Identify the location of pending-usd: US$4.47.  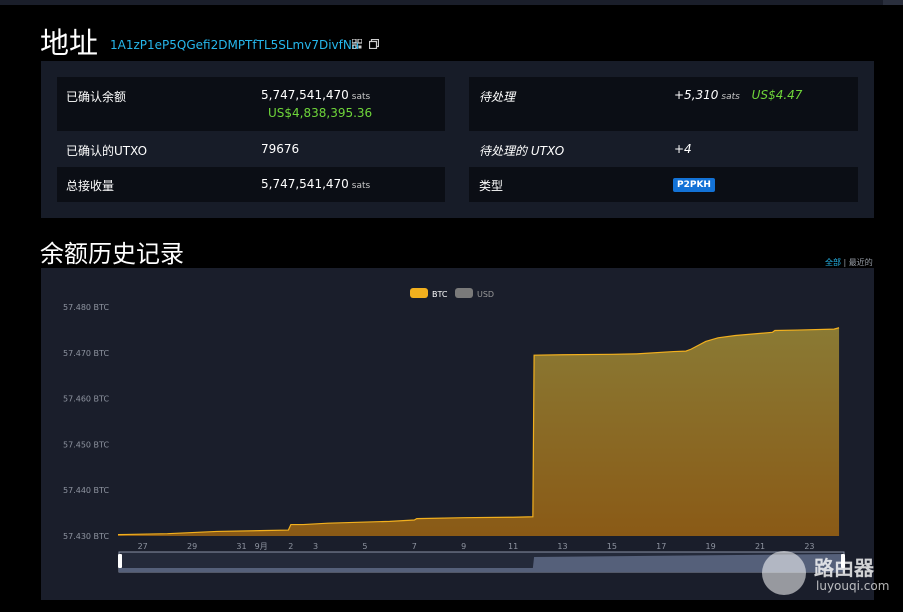
(777, 95).